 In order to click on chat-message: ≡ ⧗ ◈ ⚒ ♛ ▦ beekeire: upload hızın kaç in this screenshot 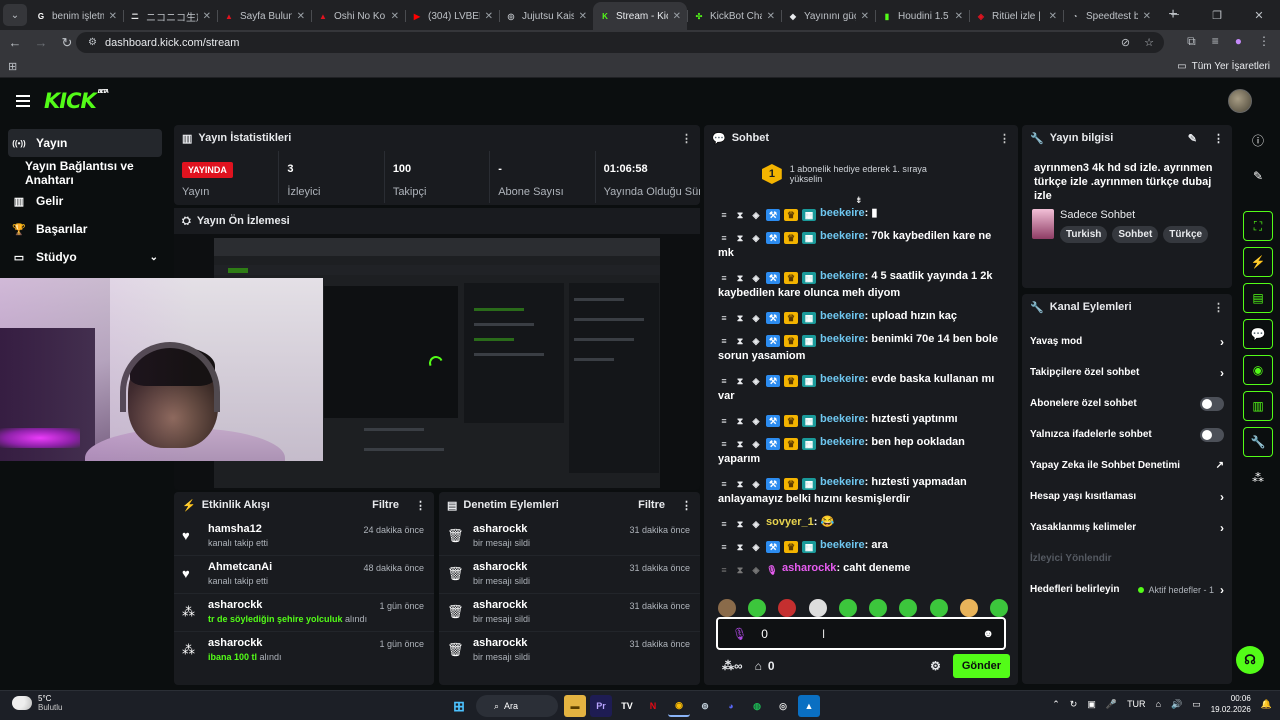, I will do `click(859, 316)`.